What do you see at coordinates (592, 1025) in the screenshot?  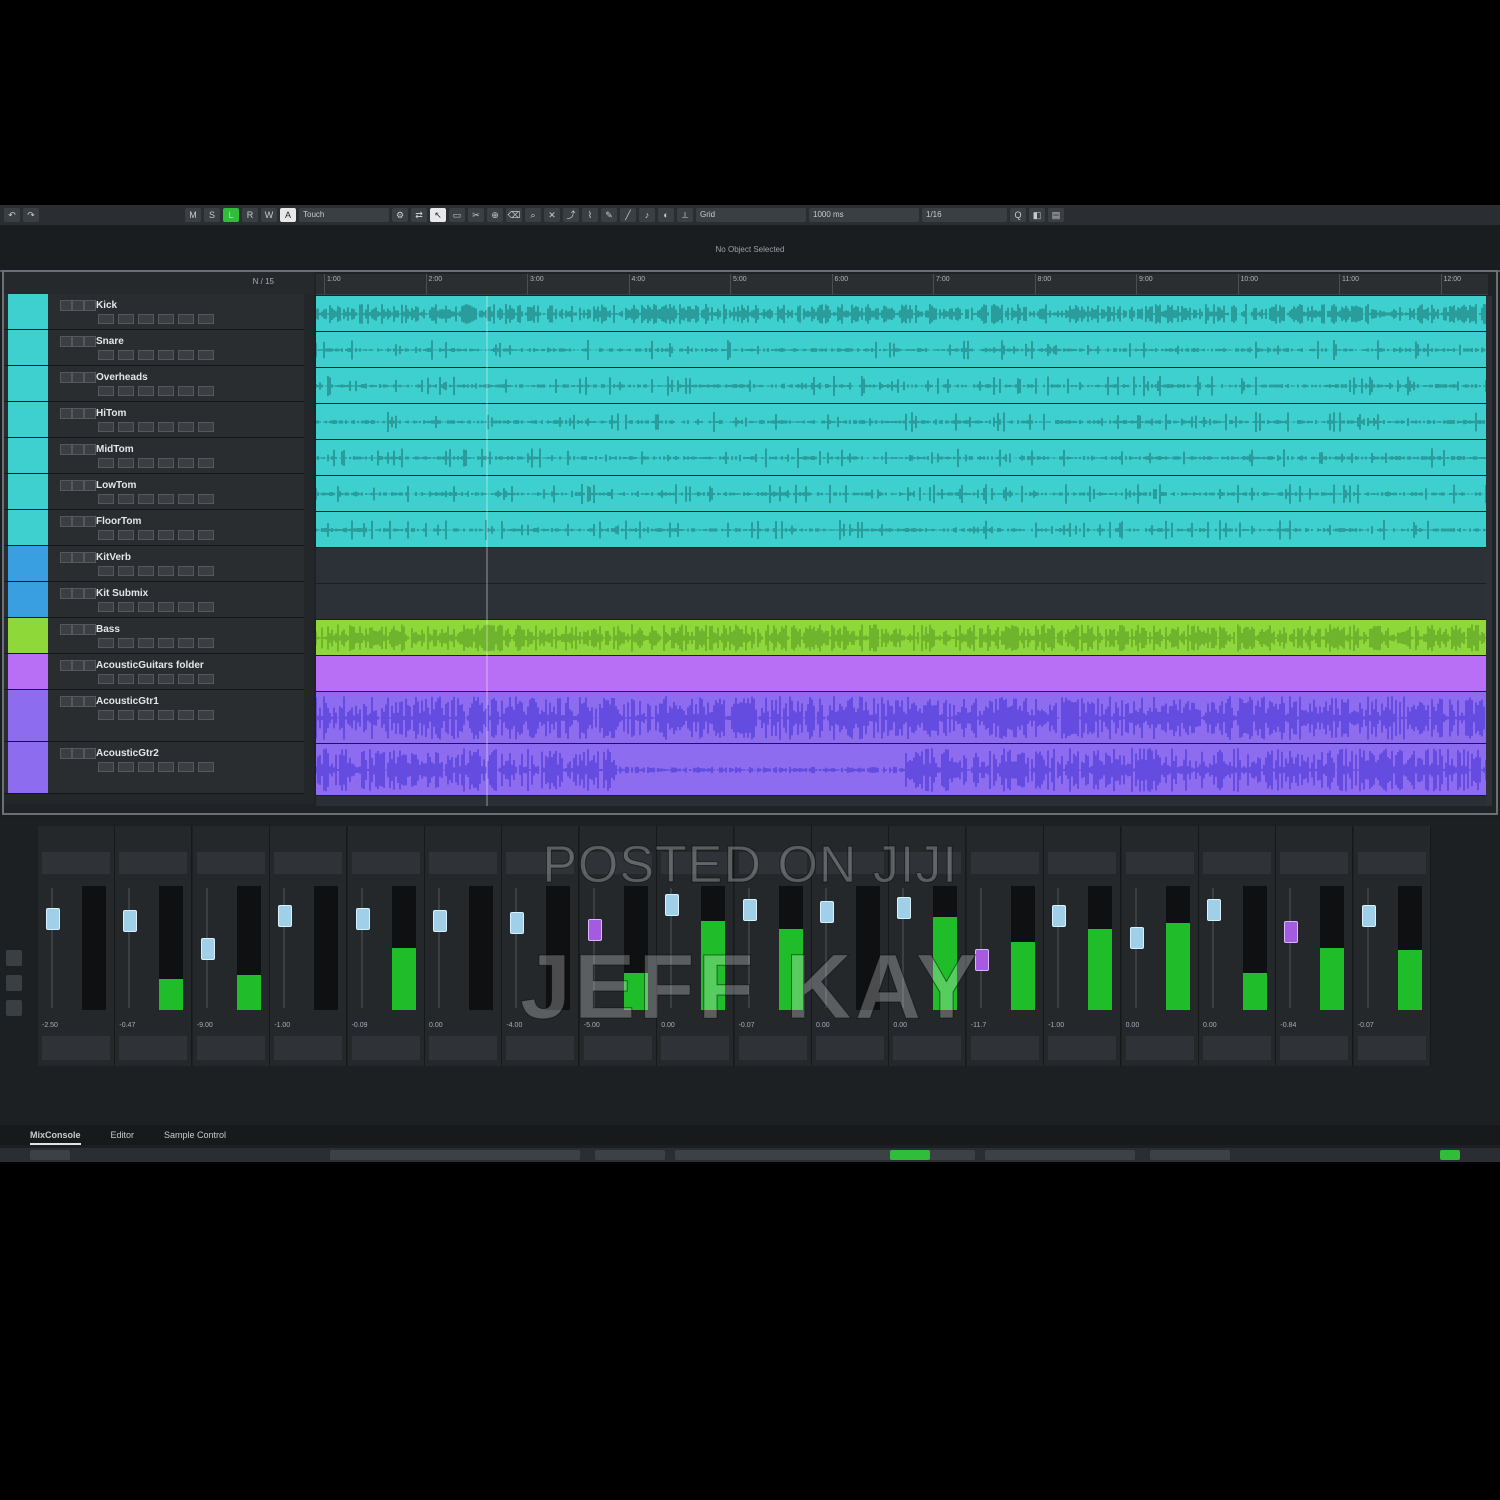 I see `fader-value: -5.00` at bounding box center [592, 1025].